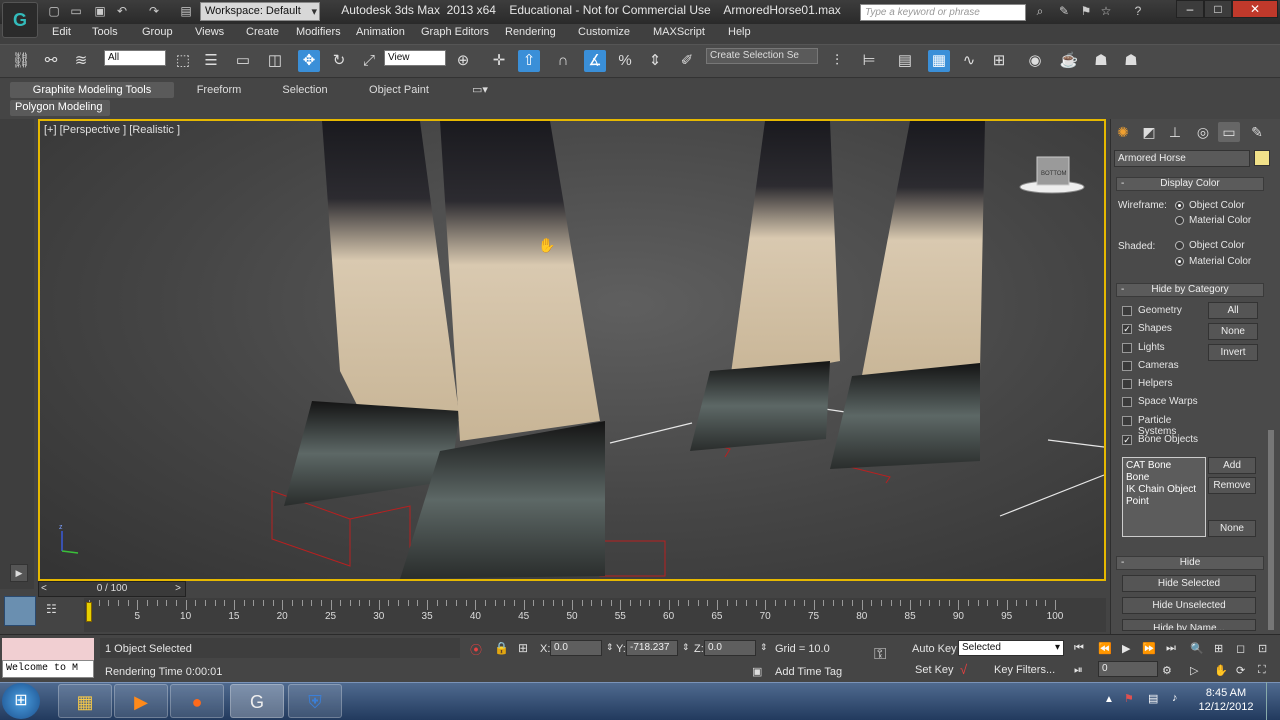  Describe the element at coordinates (1182, 158) in the screenshot. I see `object-name-field: Armored Horse` at that location.